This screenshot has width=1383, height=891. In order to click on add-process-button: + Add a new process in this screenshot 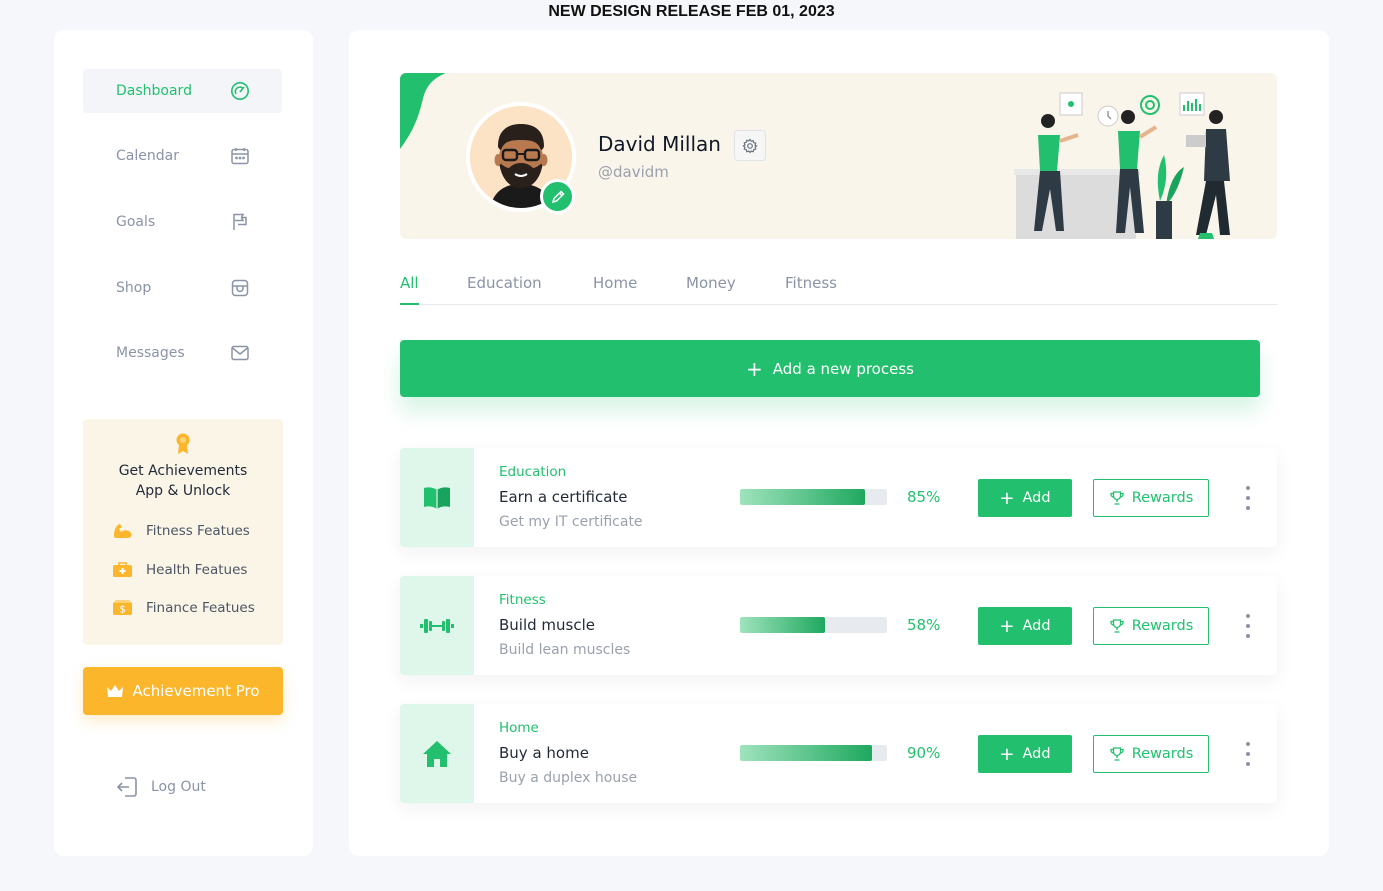, I will do `click(830, 368)`.